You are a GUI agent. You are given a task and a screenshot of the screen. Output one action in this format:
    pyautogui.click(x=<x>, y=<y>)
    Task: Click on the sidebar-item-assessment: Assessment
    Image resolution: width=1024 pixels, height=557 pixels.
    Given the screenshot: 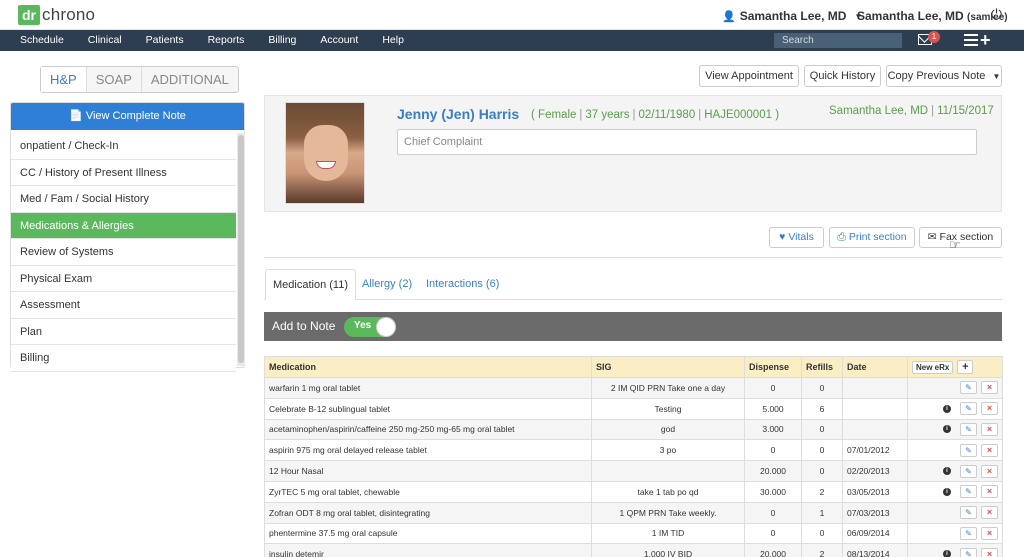 What is the action you would take?
    pyautogui.click(x=123, y=305)
    